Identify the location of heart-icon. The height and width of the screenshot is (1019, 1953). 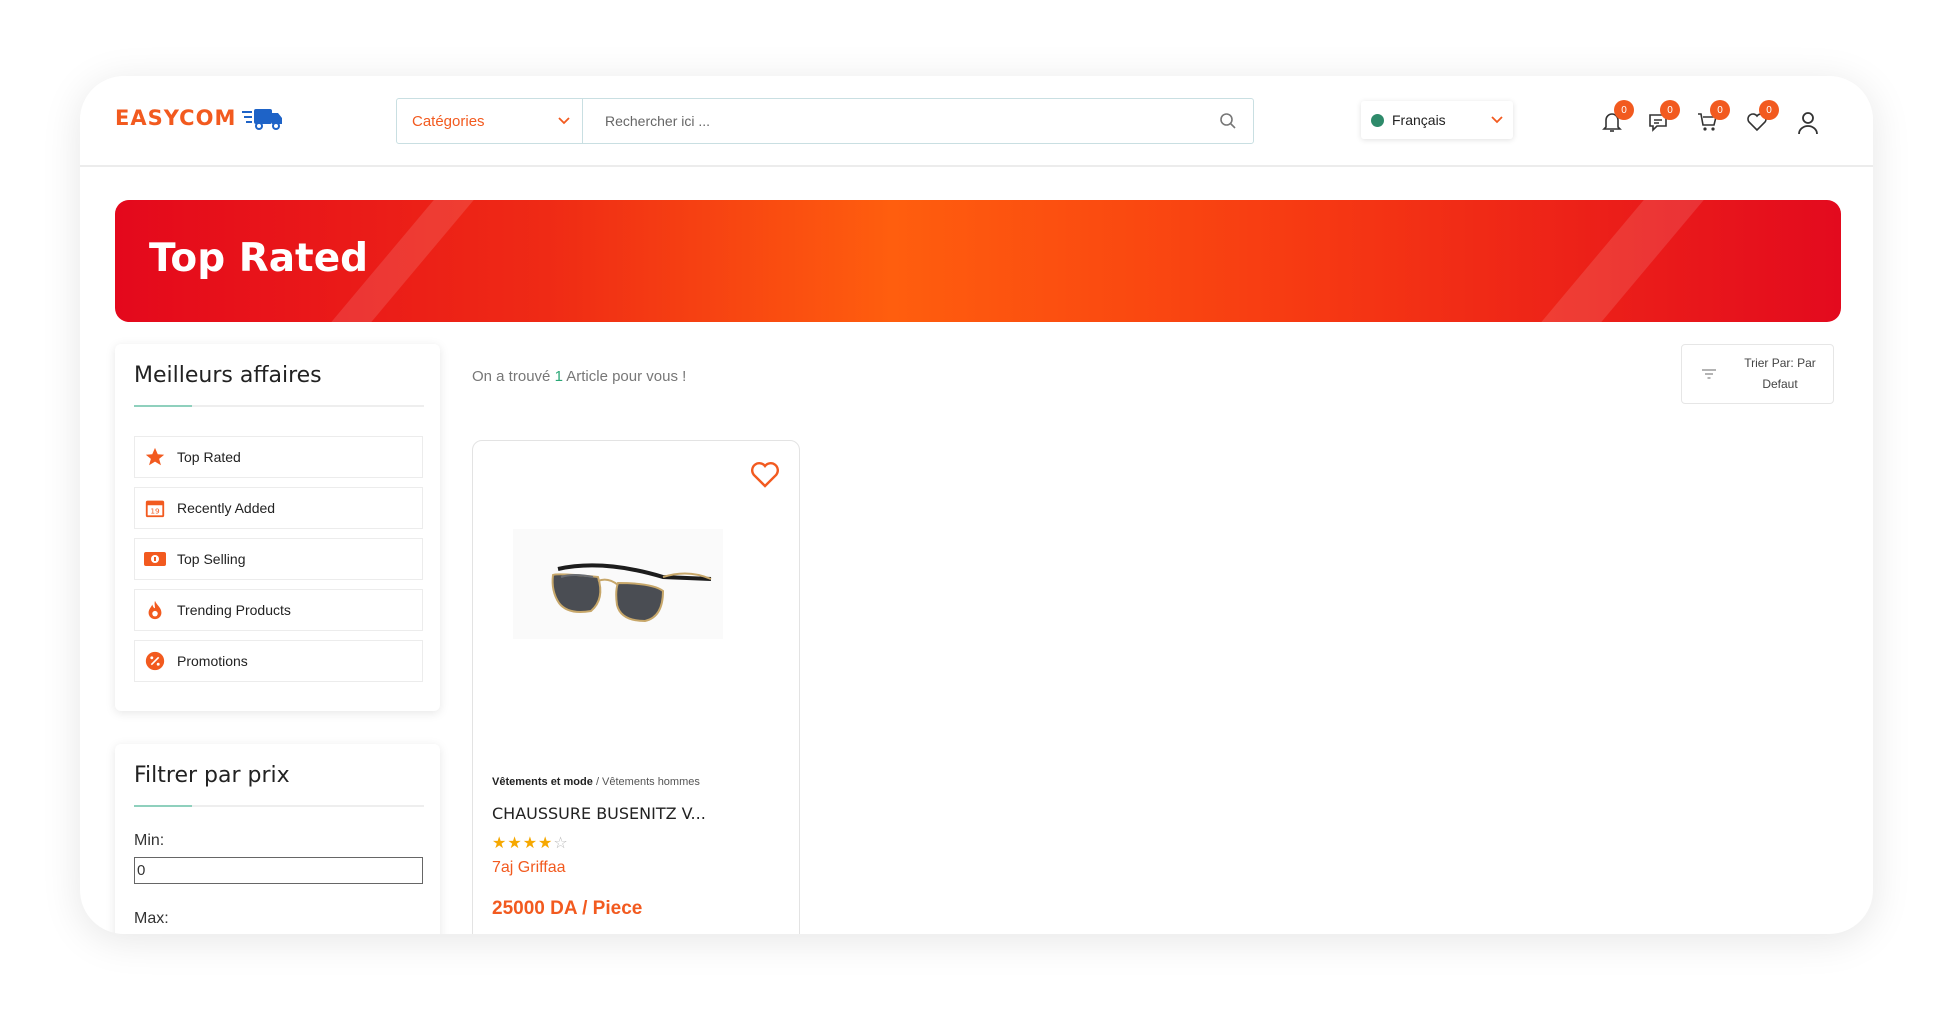
(765, 475).